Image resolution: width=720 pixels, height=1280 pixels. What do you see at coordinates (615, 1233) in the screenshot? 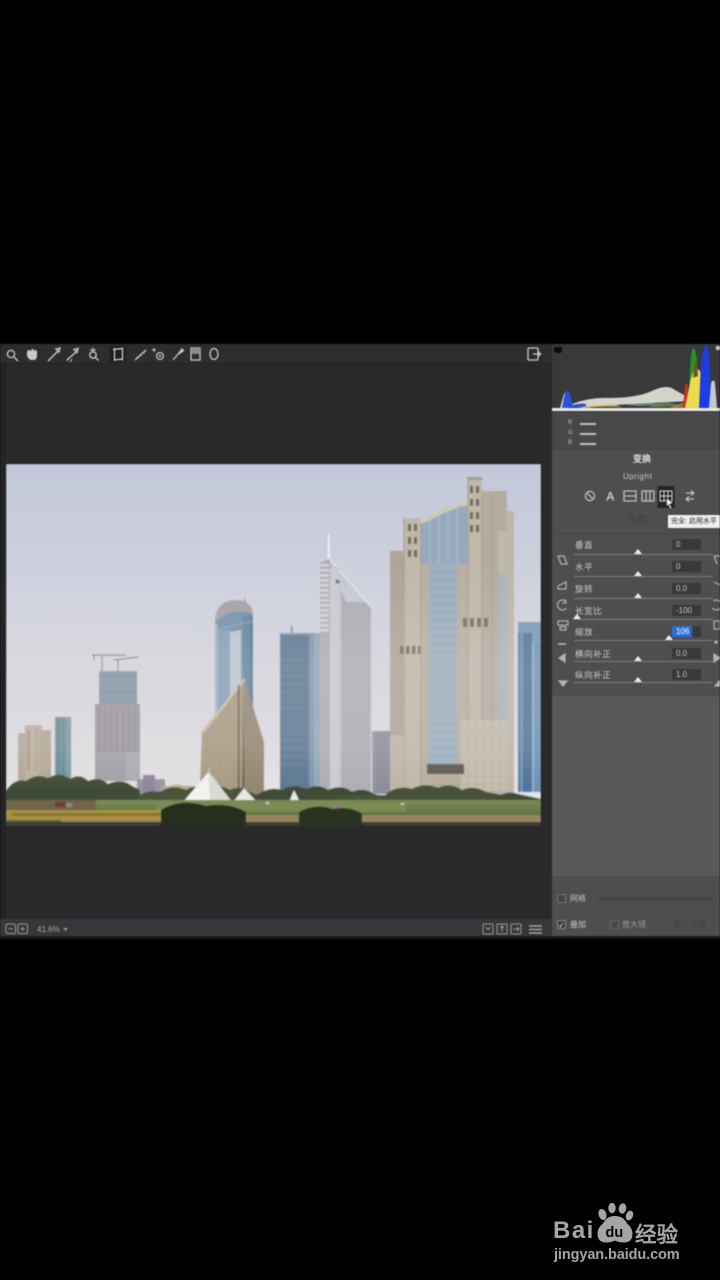
I see `svg-text: du` at bounding box center [615, 1233].